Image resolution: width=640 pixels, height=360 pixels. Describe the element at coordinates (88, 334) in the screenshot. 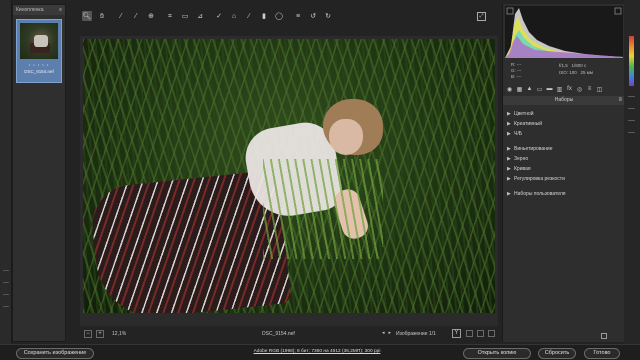

I see `zoom-out-button: −` at that location.